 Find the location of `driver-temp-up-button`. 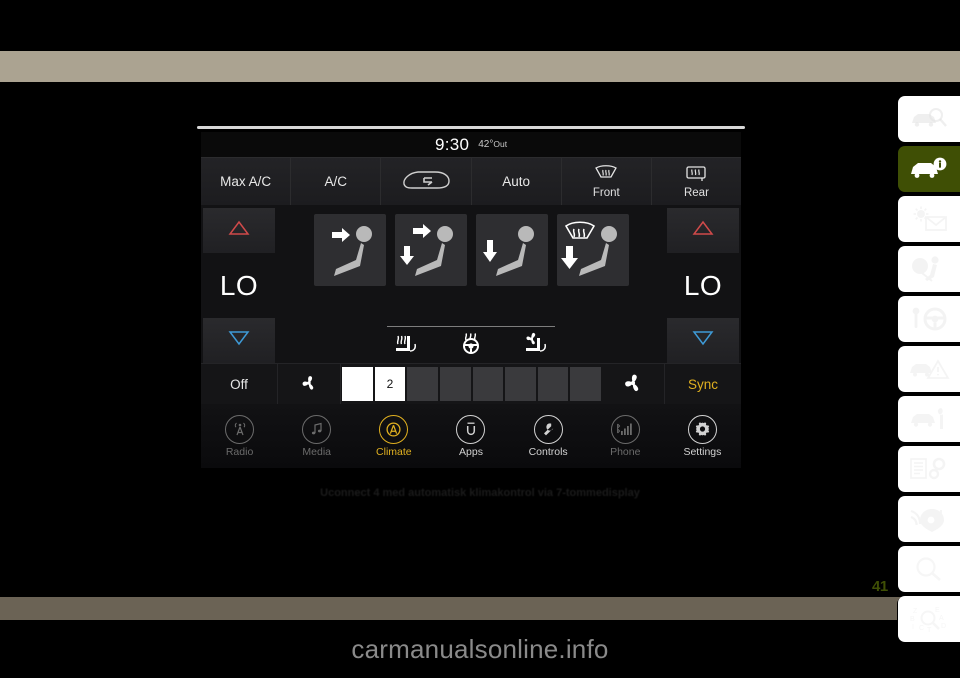

driver-temp-up-button is located at coordinates (239, 230).